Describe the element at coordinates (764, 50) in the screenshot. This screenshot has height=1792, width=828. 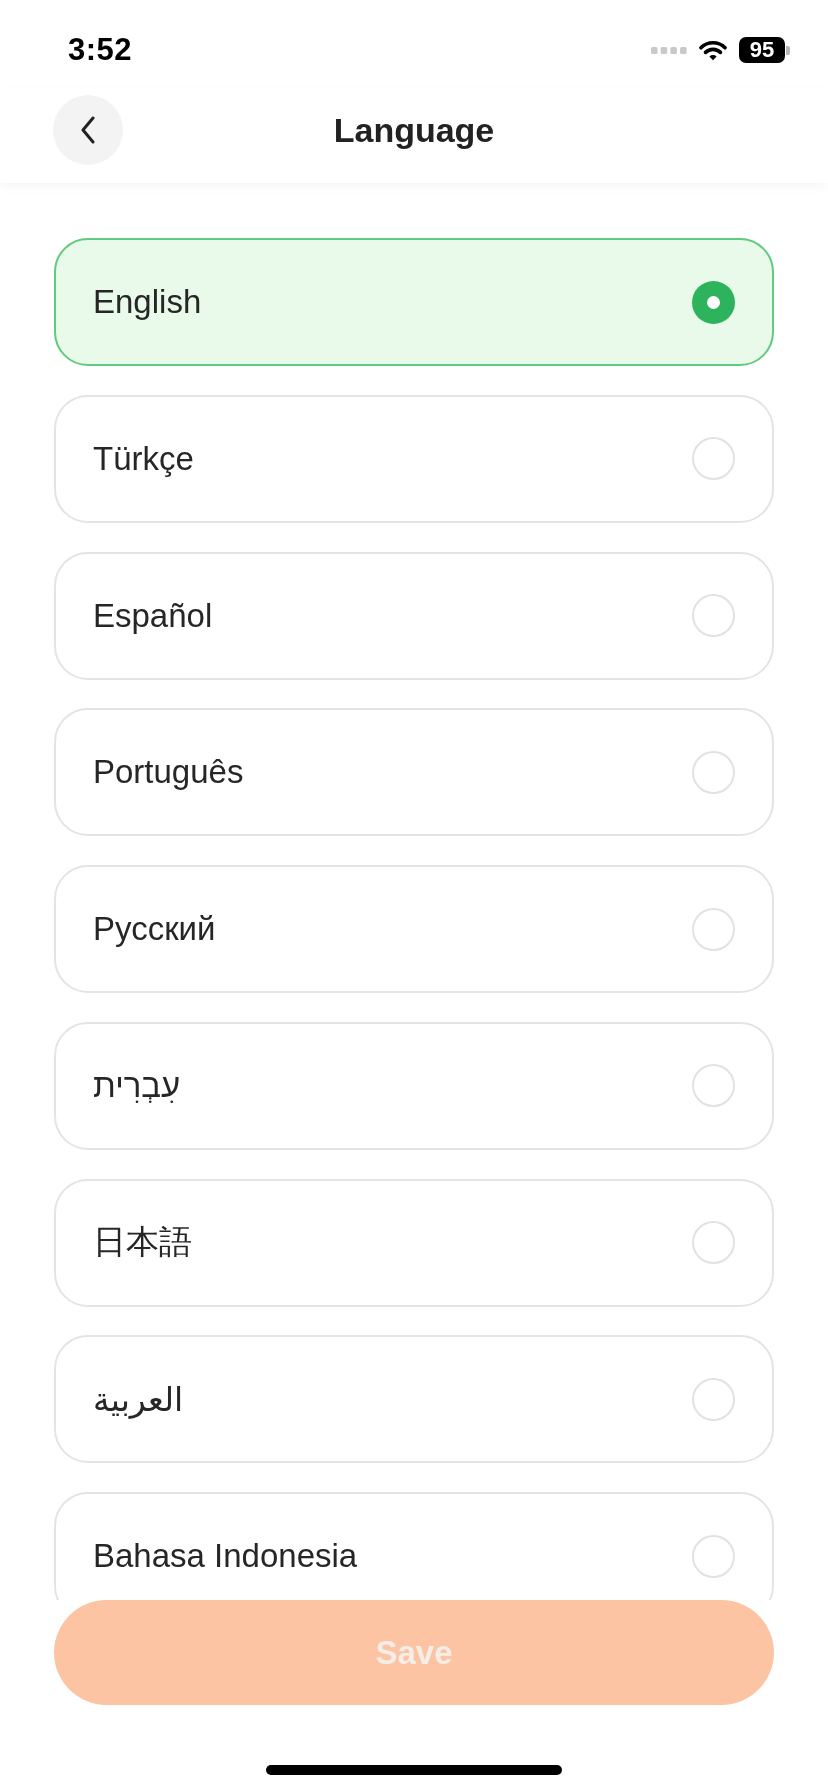
I see `battery-indicator: 95` at that location.